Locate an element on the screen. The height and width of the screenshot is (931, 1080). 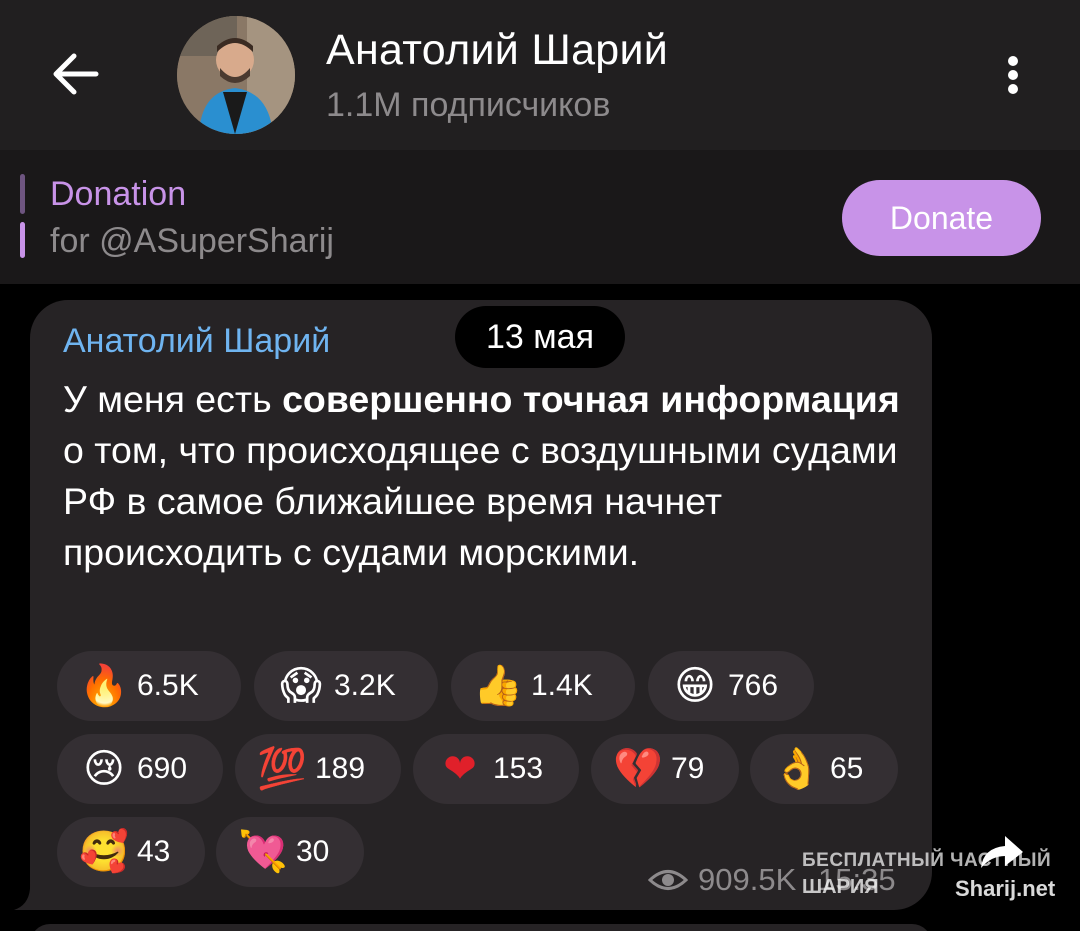
channel-title: Анатолий Шарий is located at coordinates (497, 50).